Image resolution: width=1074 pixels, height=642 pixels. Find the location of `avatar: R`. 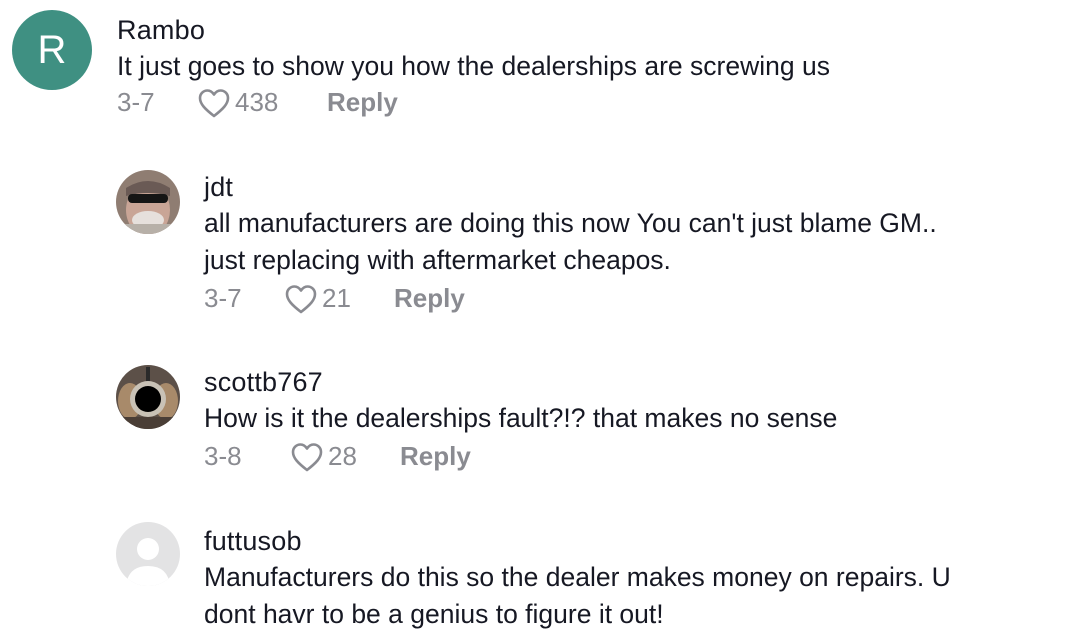

avatar: R is located at coordinates (52, 50).